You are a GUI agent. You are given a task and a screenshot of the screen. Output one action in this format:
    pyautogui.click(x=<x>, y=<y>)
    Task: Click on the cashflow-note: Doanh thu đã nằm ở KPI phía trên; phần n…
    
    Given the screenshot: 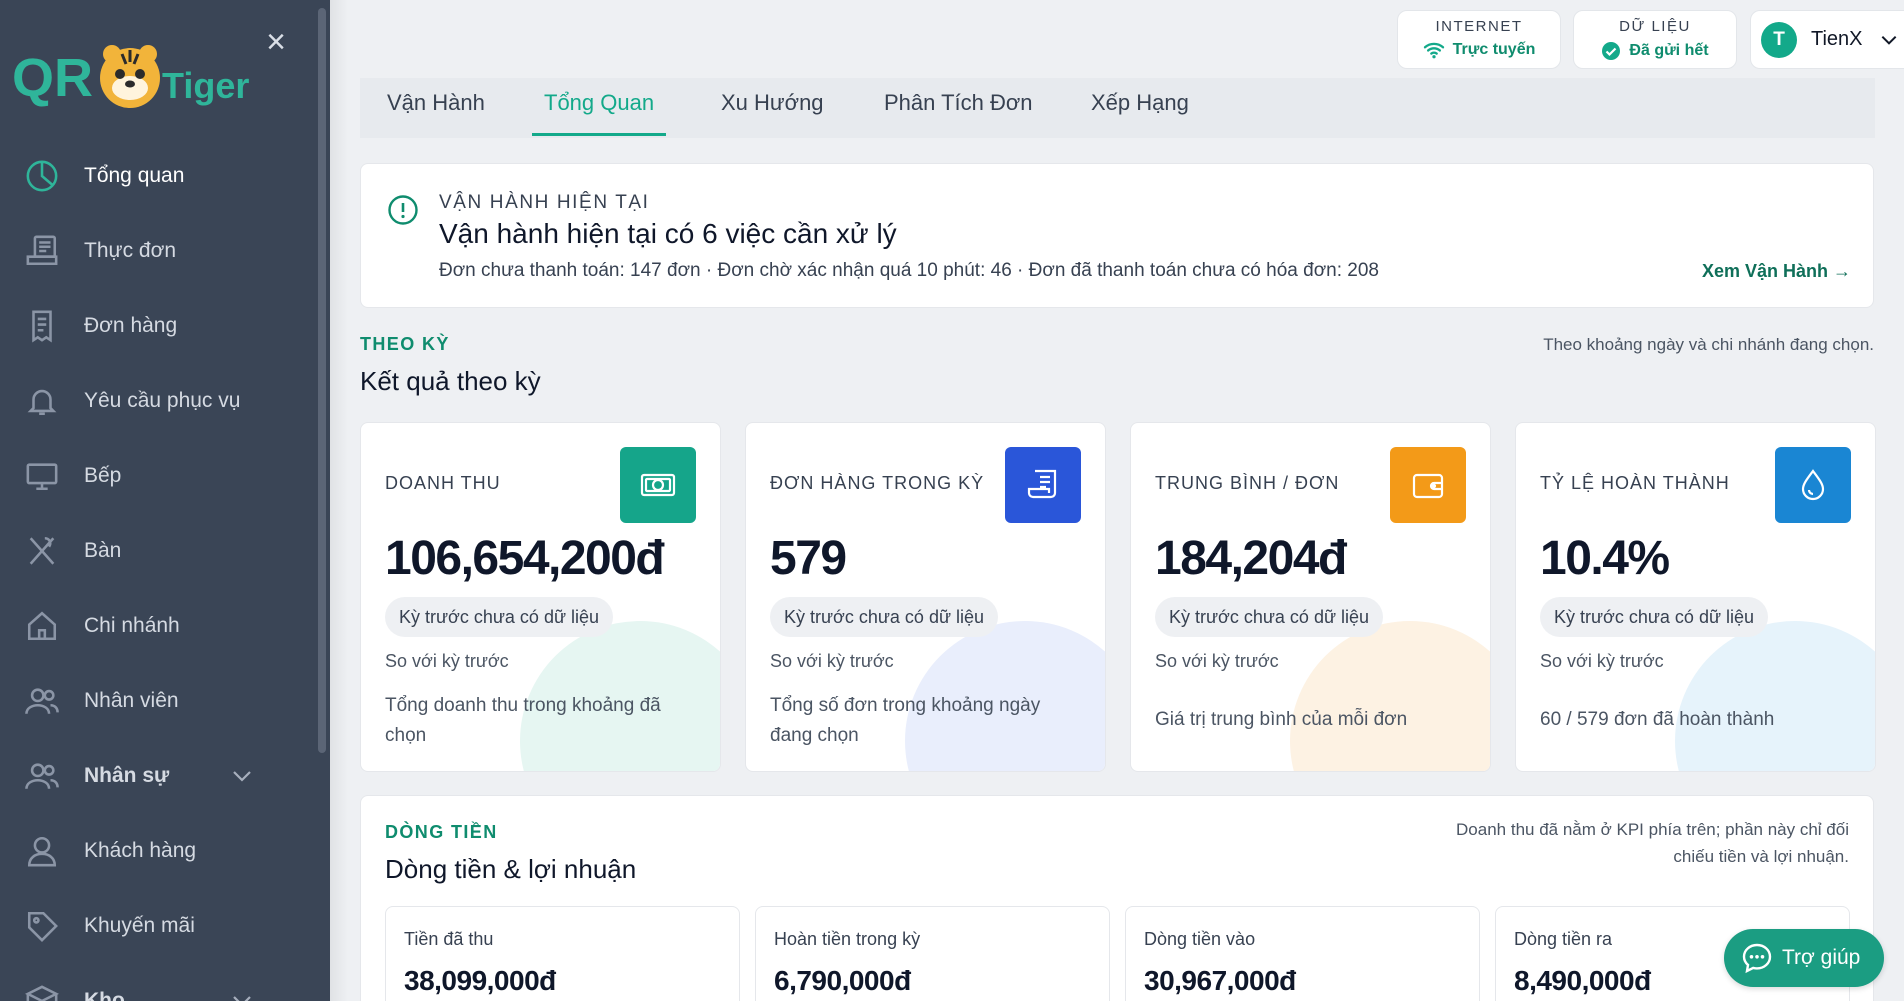 What is the action you would take?
    pyautogui.click(x=1652, y=843)
    